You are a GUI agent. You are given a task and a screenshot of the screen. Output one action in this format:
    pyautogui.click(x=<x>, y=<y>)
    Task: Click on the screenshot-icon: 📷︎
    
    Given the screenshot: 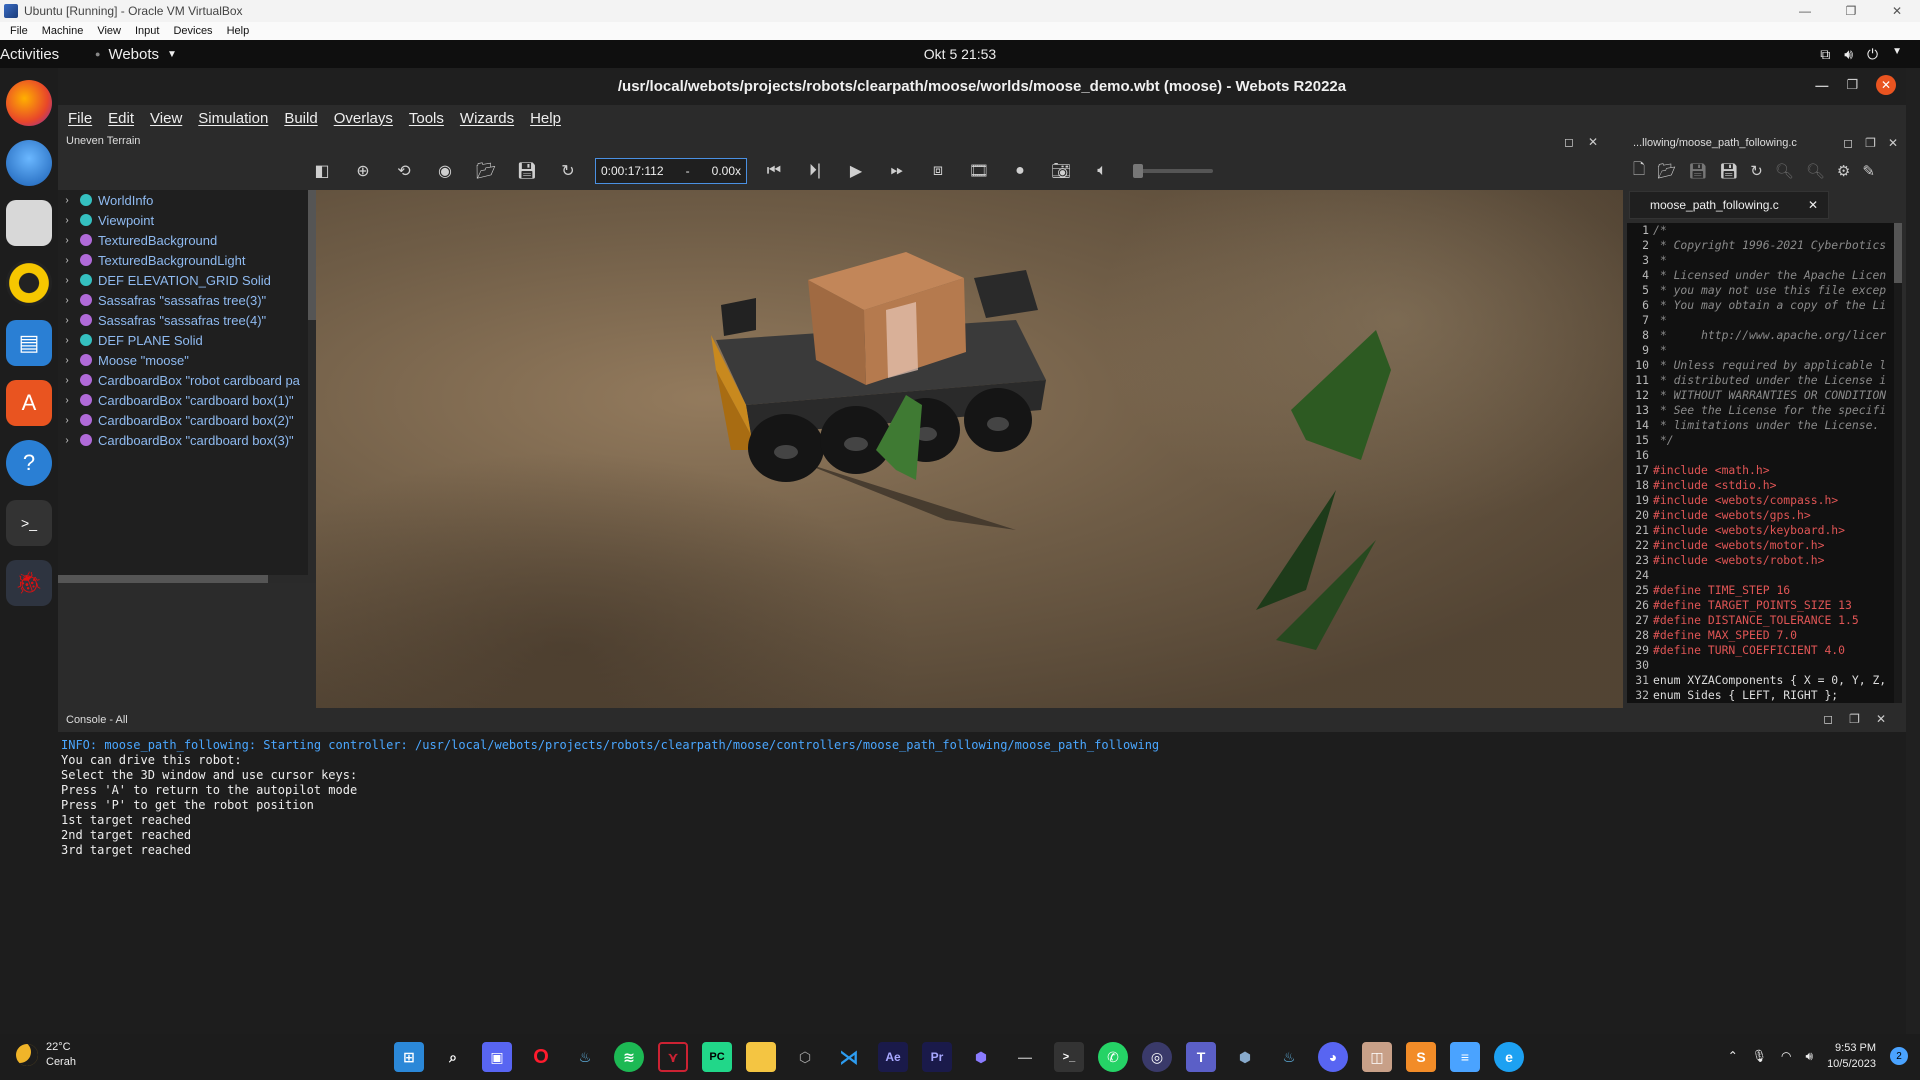 What is the action you would take?
    pyautogui.click(x=1061, y=171)
    